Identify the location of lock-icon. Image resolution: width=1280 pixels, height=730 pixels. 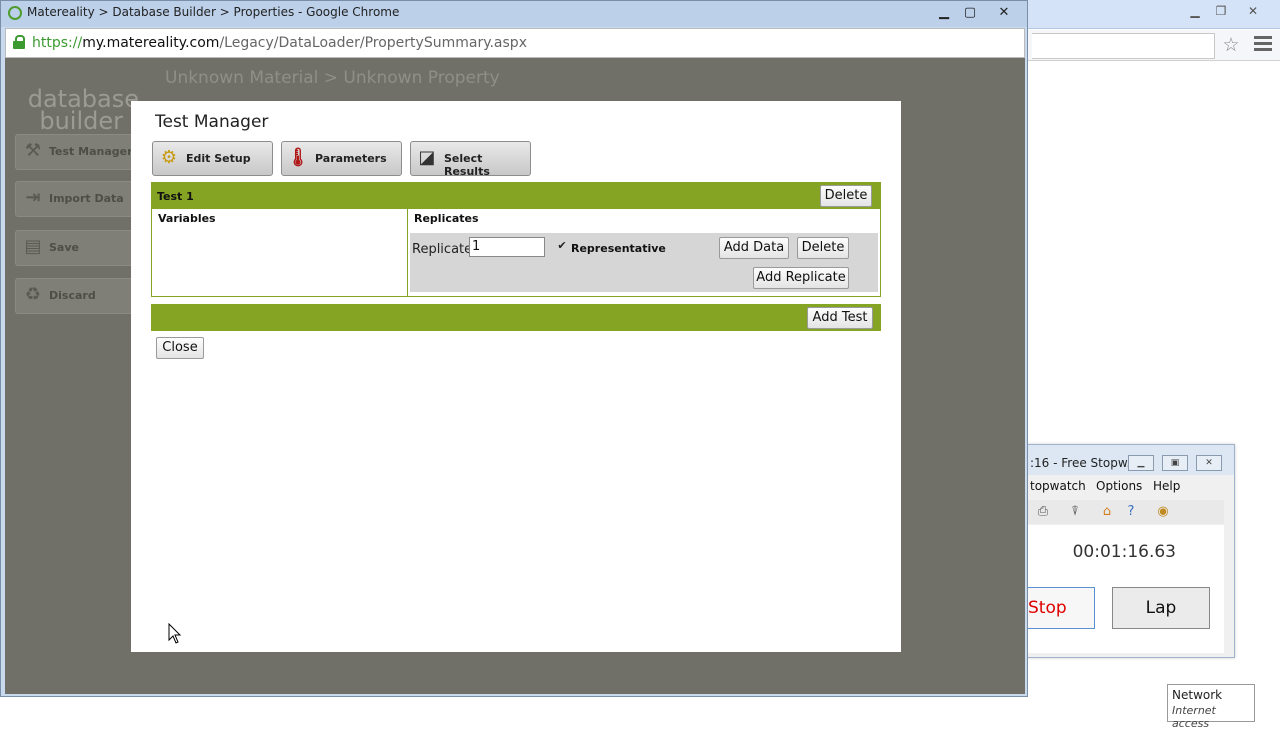
(19, 42).